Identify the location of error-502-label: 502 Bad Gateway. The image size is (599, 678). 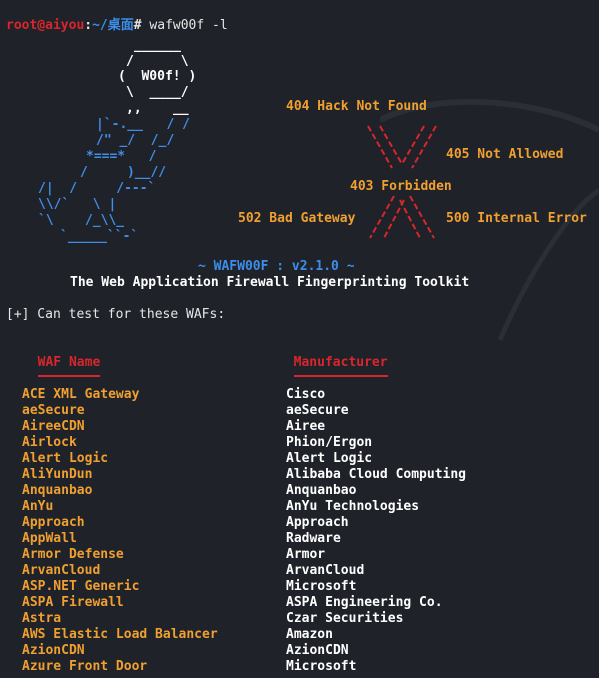
(297, 218).